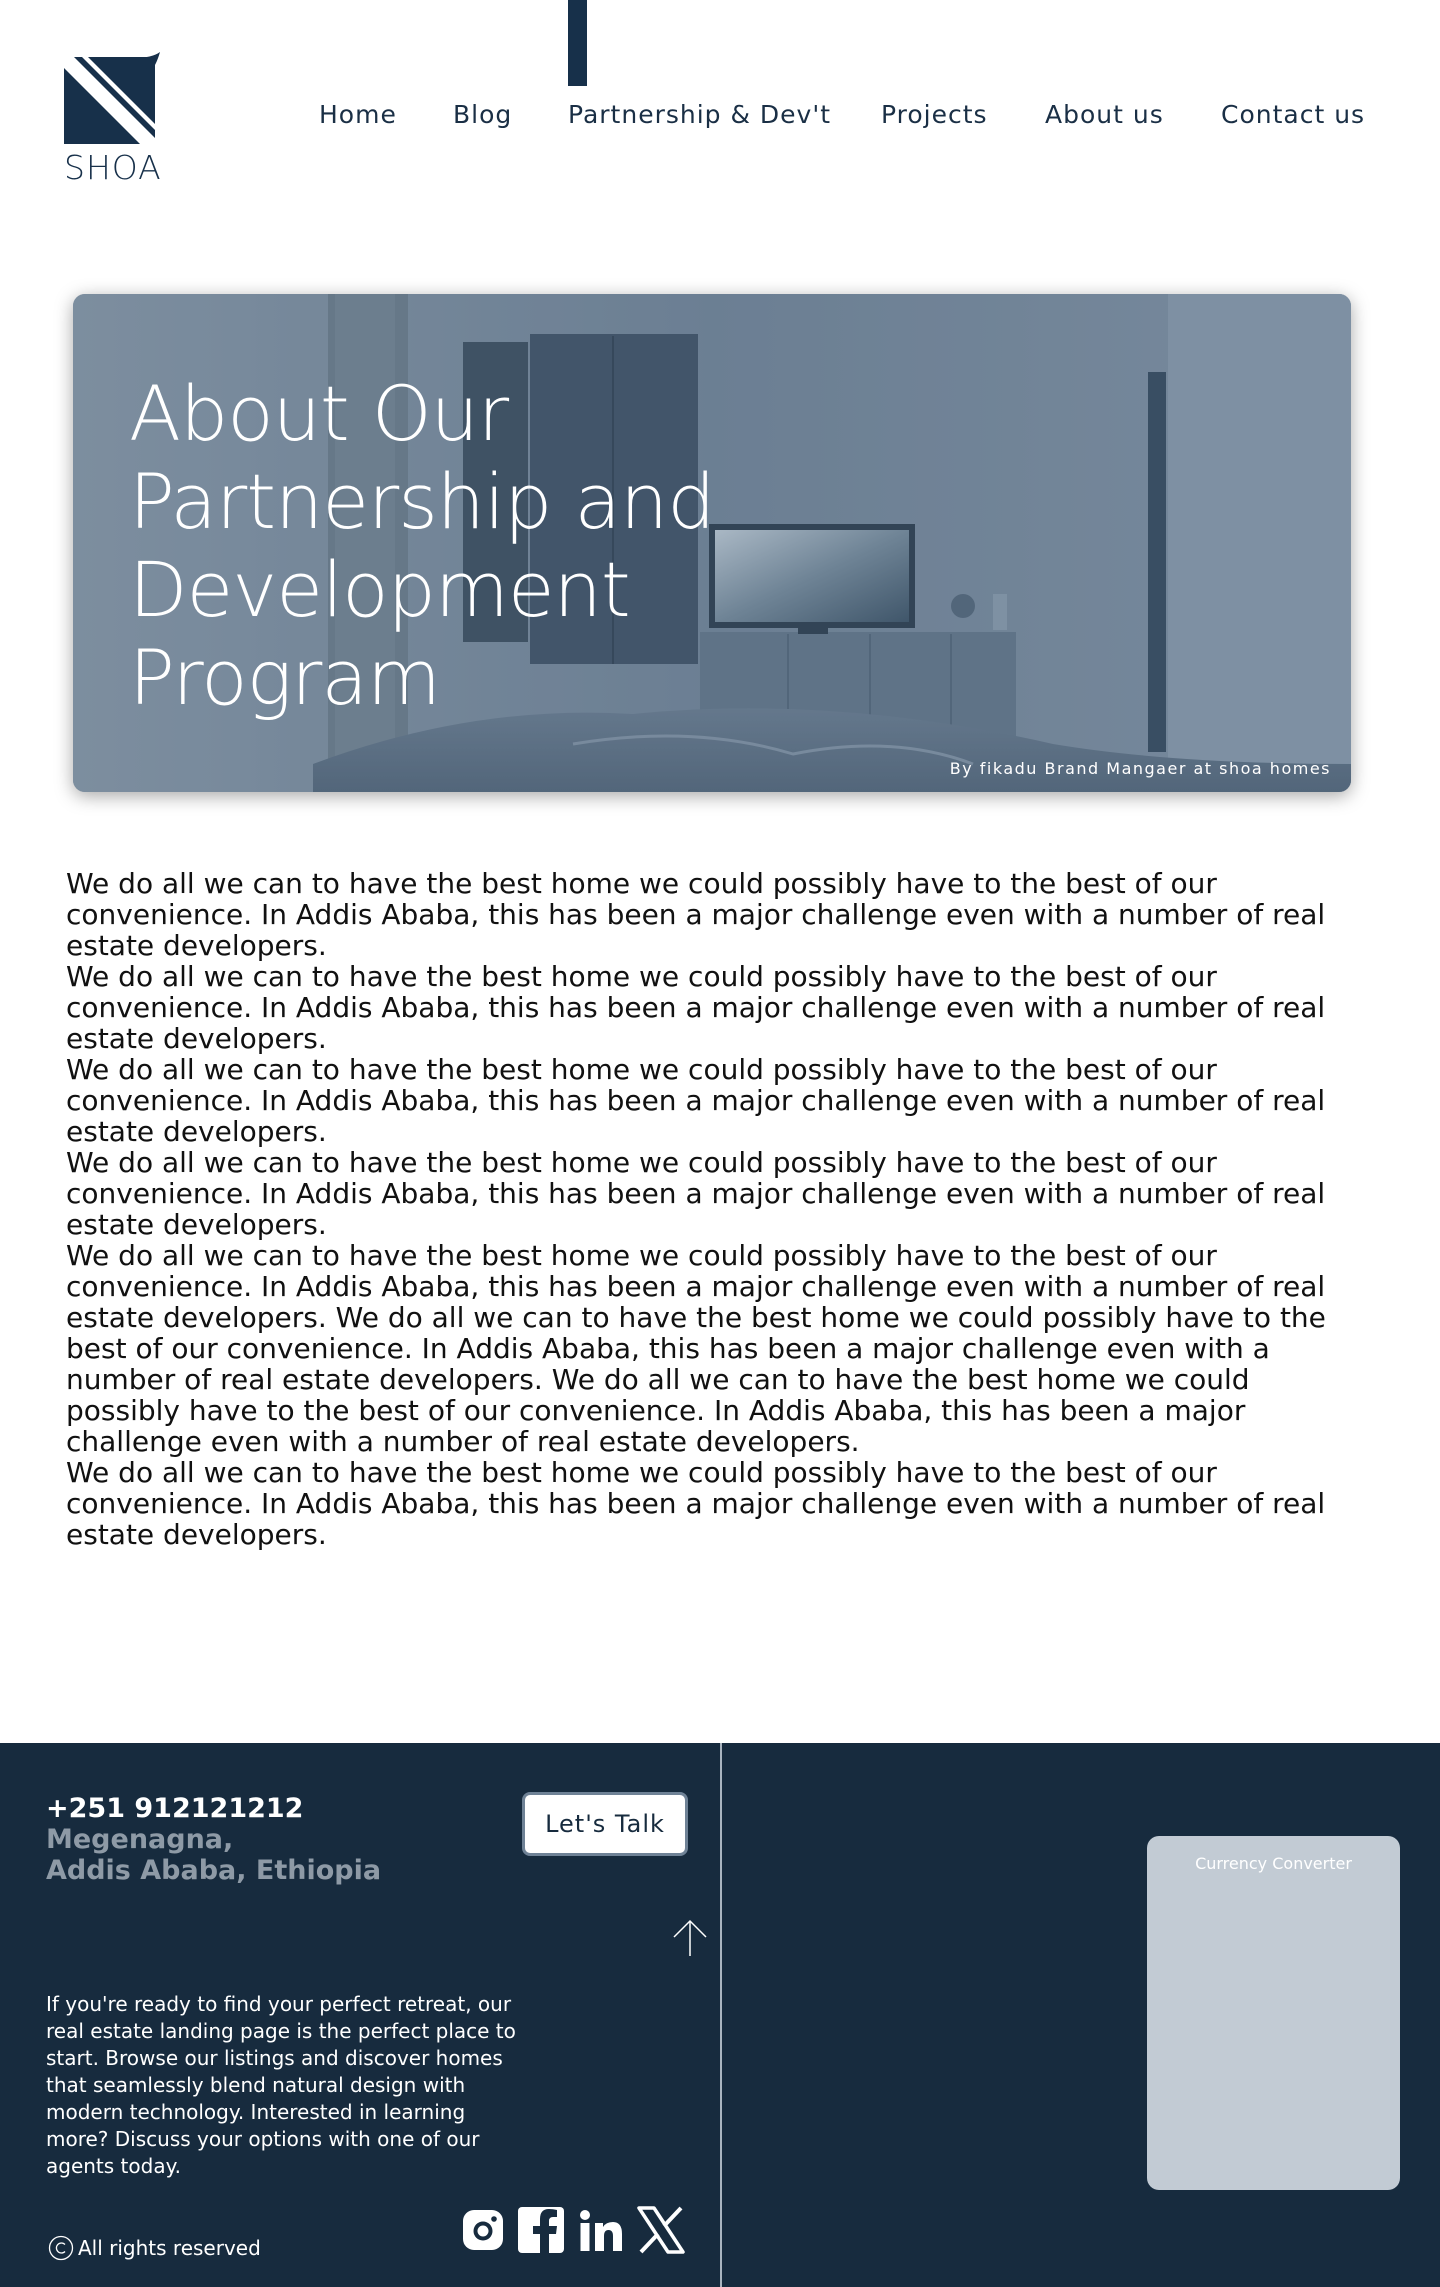  Describe the element at coordinates (1140, 768) in the screenshot. I see `hero-caption: By fikadu Brand Mangaer at shoa homes` at that location.